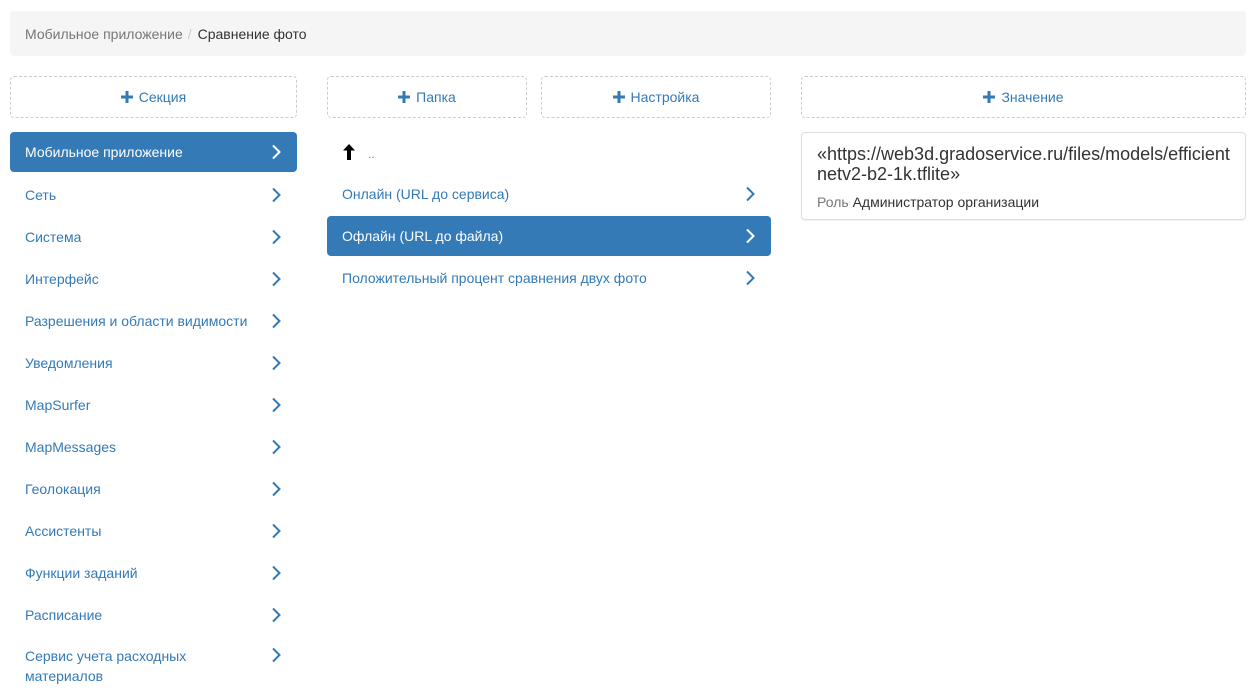 Image resolution: width=1256 pixels, height=699 pixels. Describe the element at coordinates (153, 195) in the screenshot. I see `section-item-network: Сеть` at that location.